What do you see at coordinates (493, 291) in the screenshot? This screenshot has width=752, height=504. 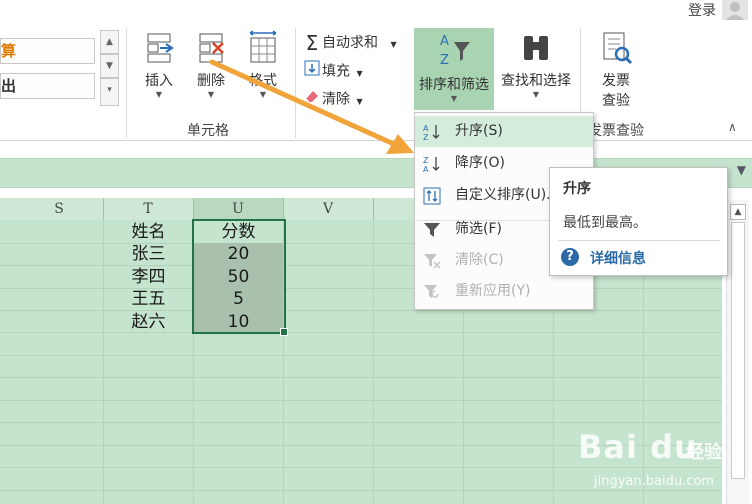 I see `menu-label: 重新应用(Y)` at bounding box center [493, 291].